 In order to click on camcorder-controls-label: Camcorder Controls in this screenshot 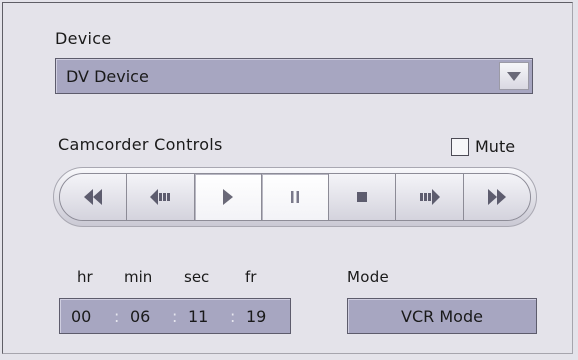, I will do `click(140, 144)`.